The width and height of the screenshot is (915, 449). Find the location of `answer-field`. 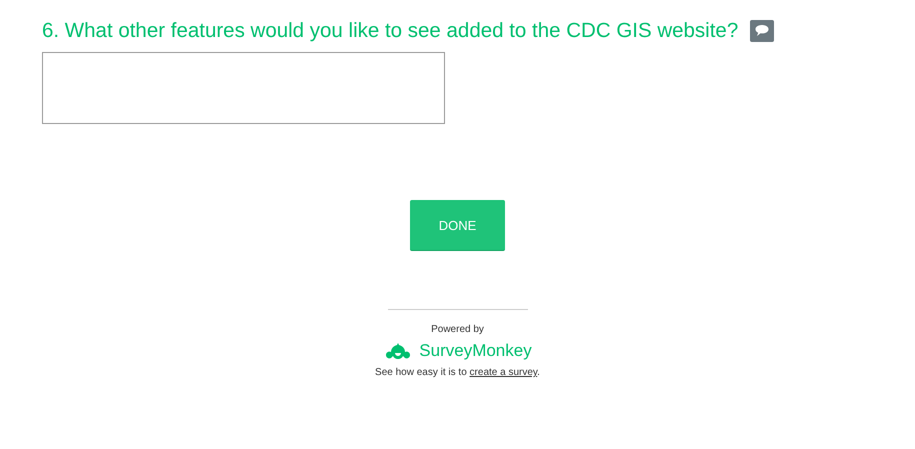

answer-field is located at coordinates (243, 88).